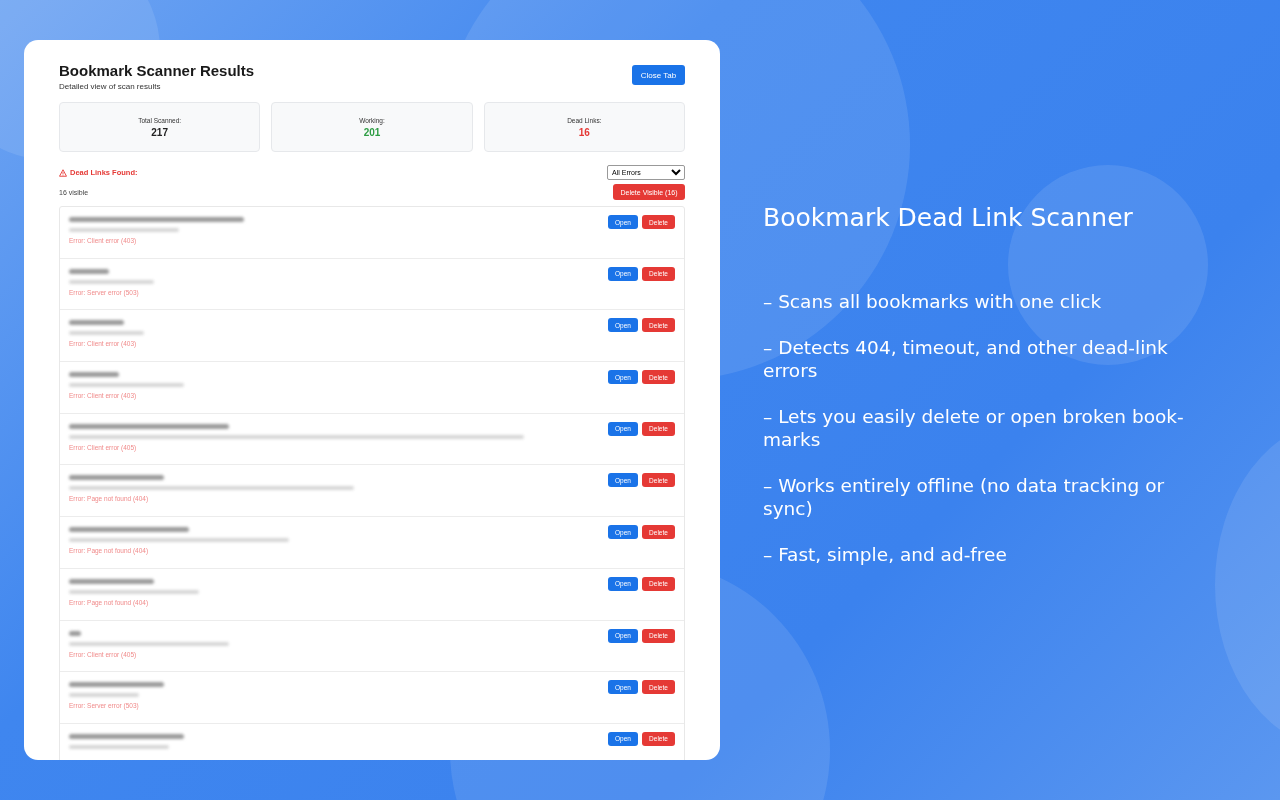 This screenshot has height=800, width=1280. I want to click on close-tab-button: Close Tab, so click(658, 75).